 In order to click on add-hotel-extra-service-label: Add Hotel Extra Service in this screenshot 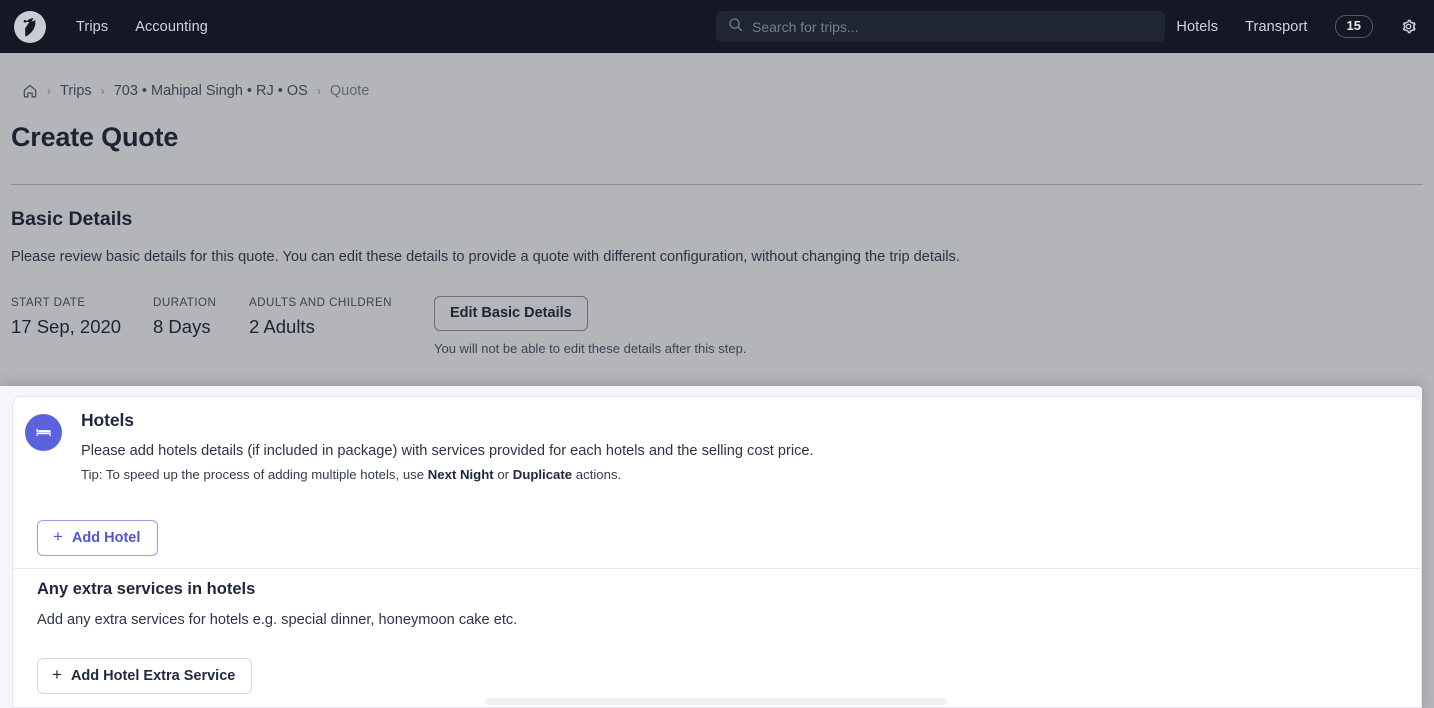, I will do `click(153, 675)`.